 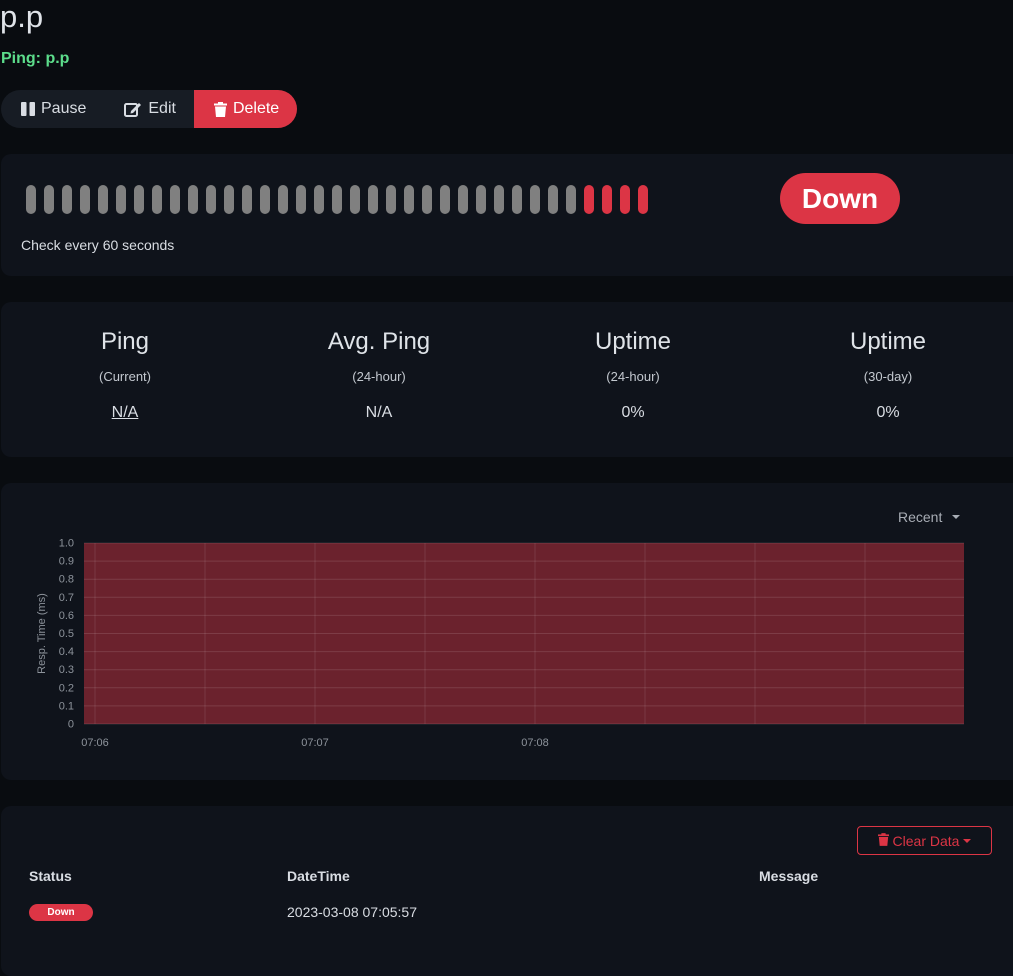 I want to click on y-tick-label: 0.7, so click(x=66, y=598).